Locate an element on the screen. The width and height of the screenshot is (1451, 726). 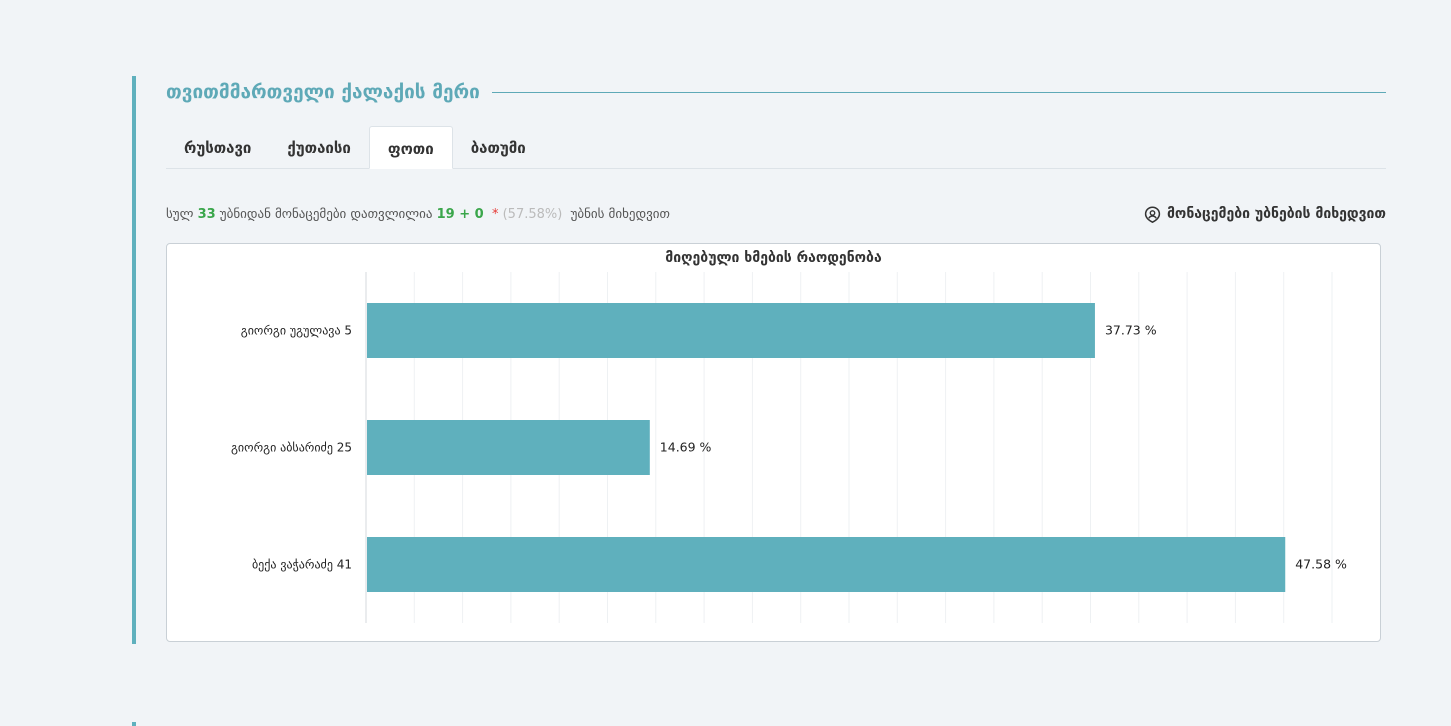
section-title: თვითმმართველი ქალაქის მერი is located at coordinates (323, 92).